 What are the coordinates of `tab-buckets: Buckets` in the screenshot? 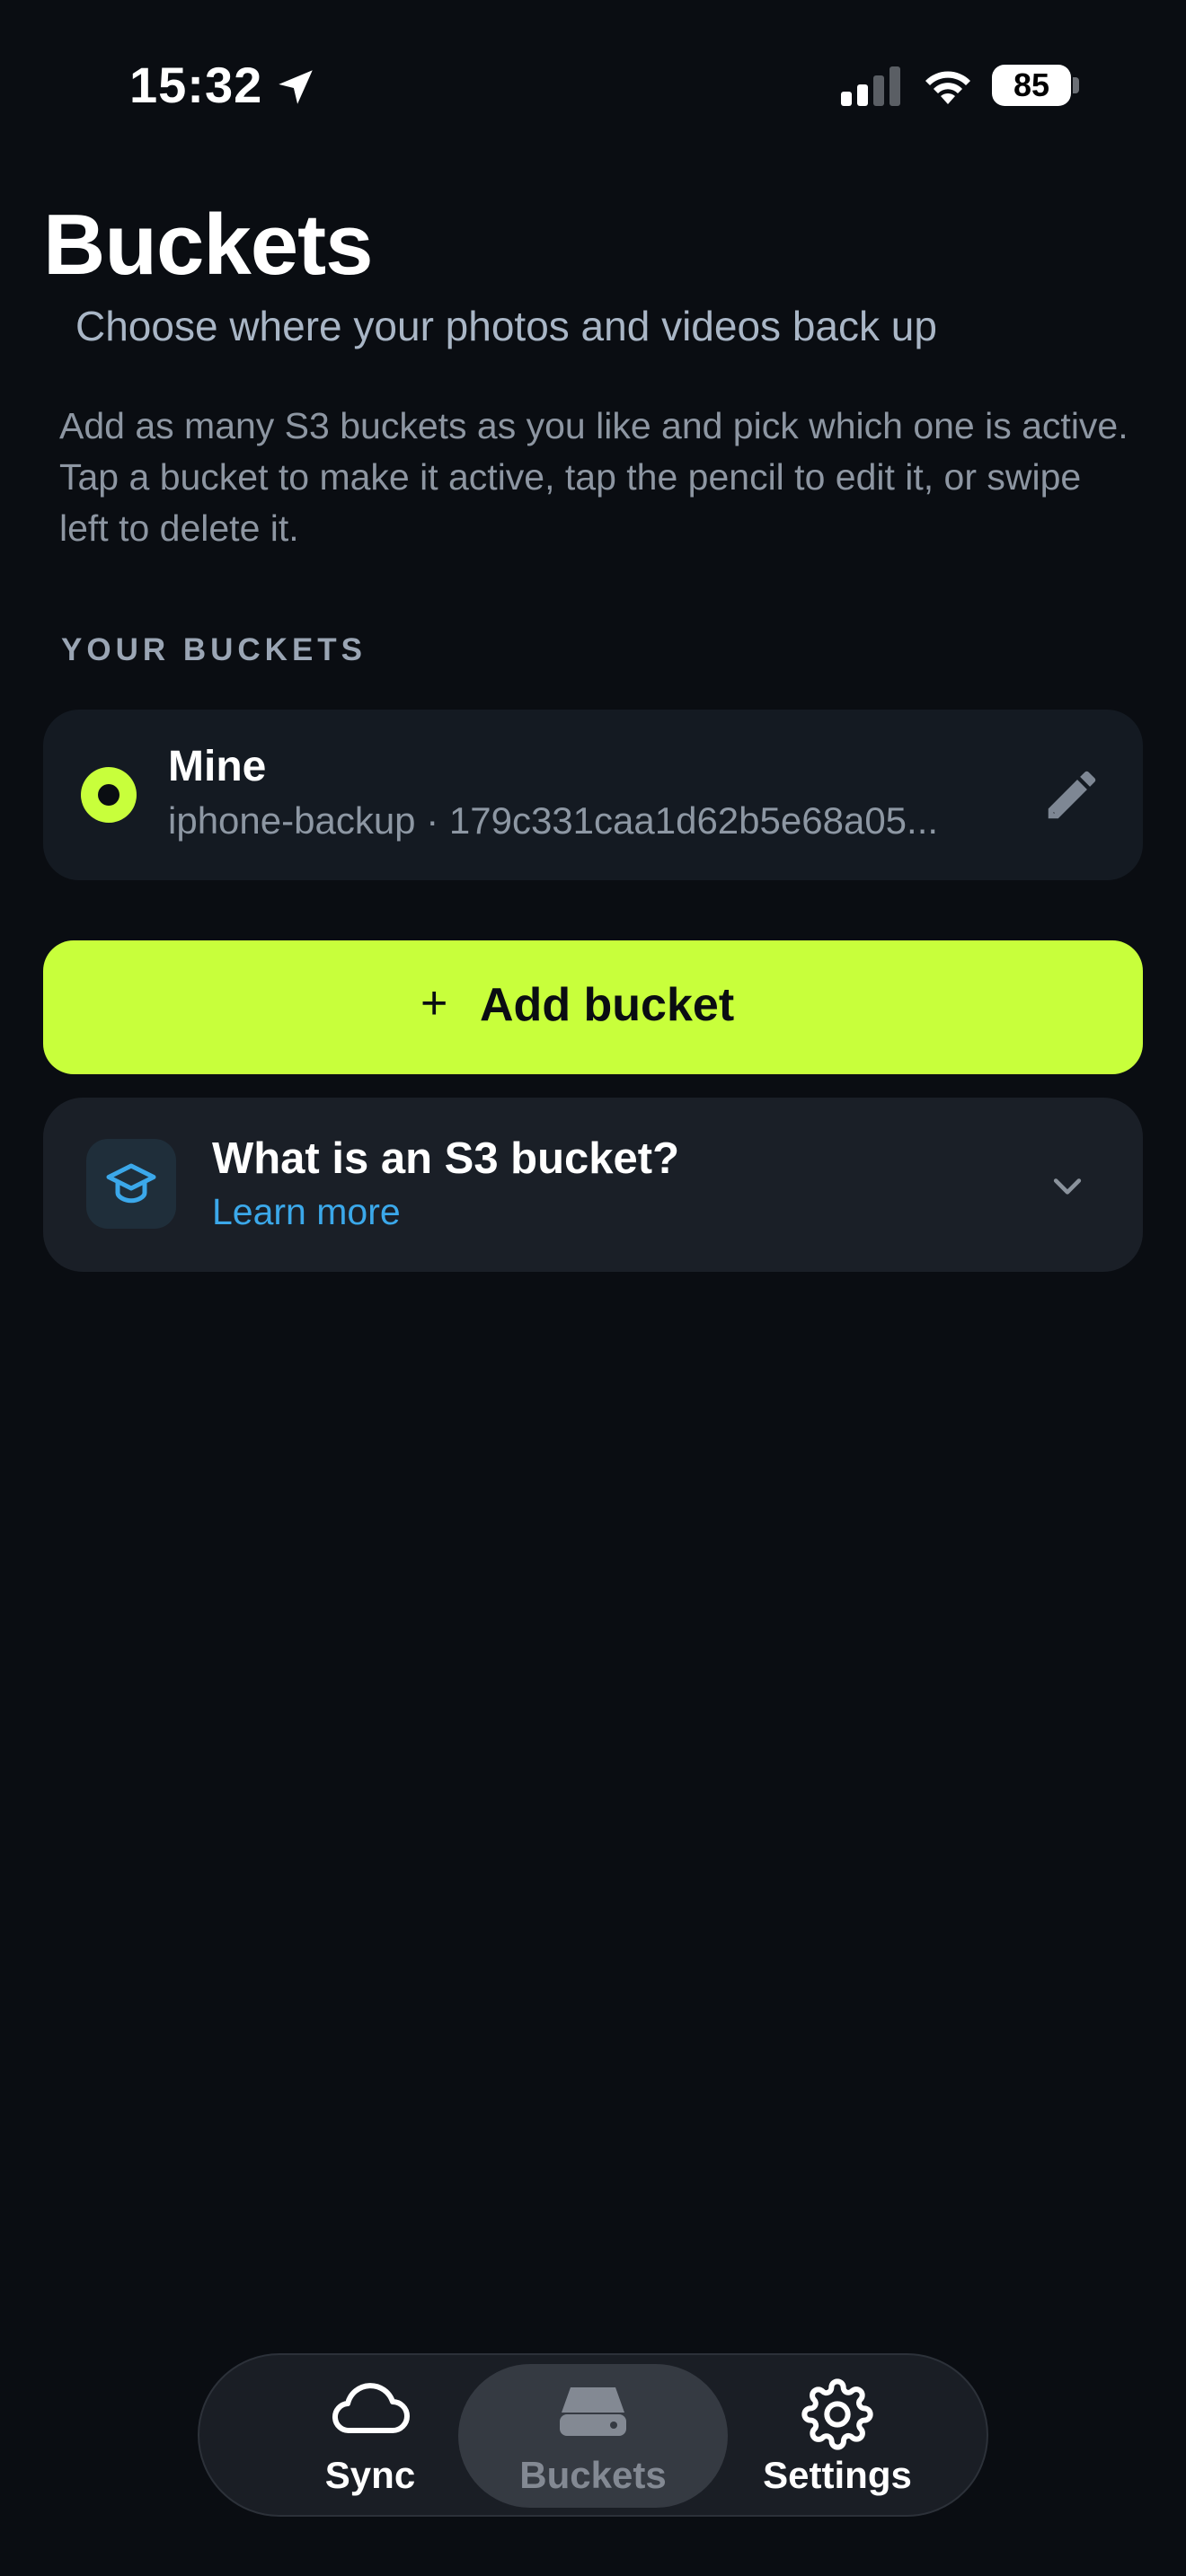 It's located at (593, 2436).